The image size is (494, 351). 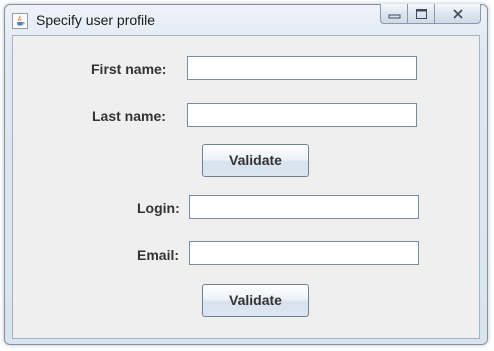 What do you see at coordinates (302, 68) in the screenshot?
I see `first-name-field` at bounding box center [302, 68].